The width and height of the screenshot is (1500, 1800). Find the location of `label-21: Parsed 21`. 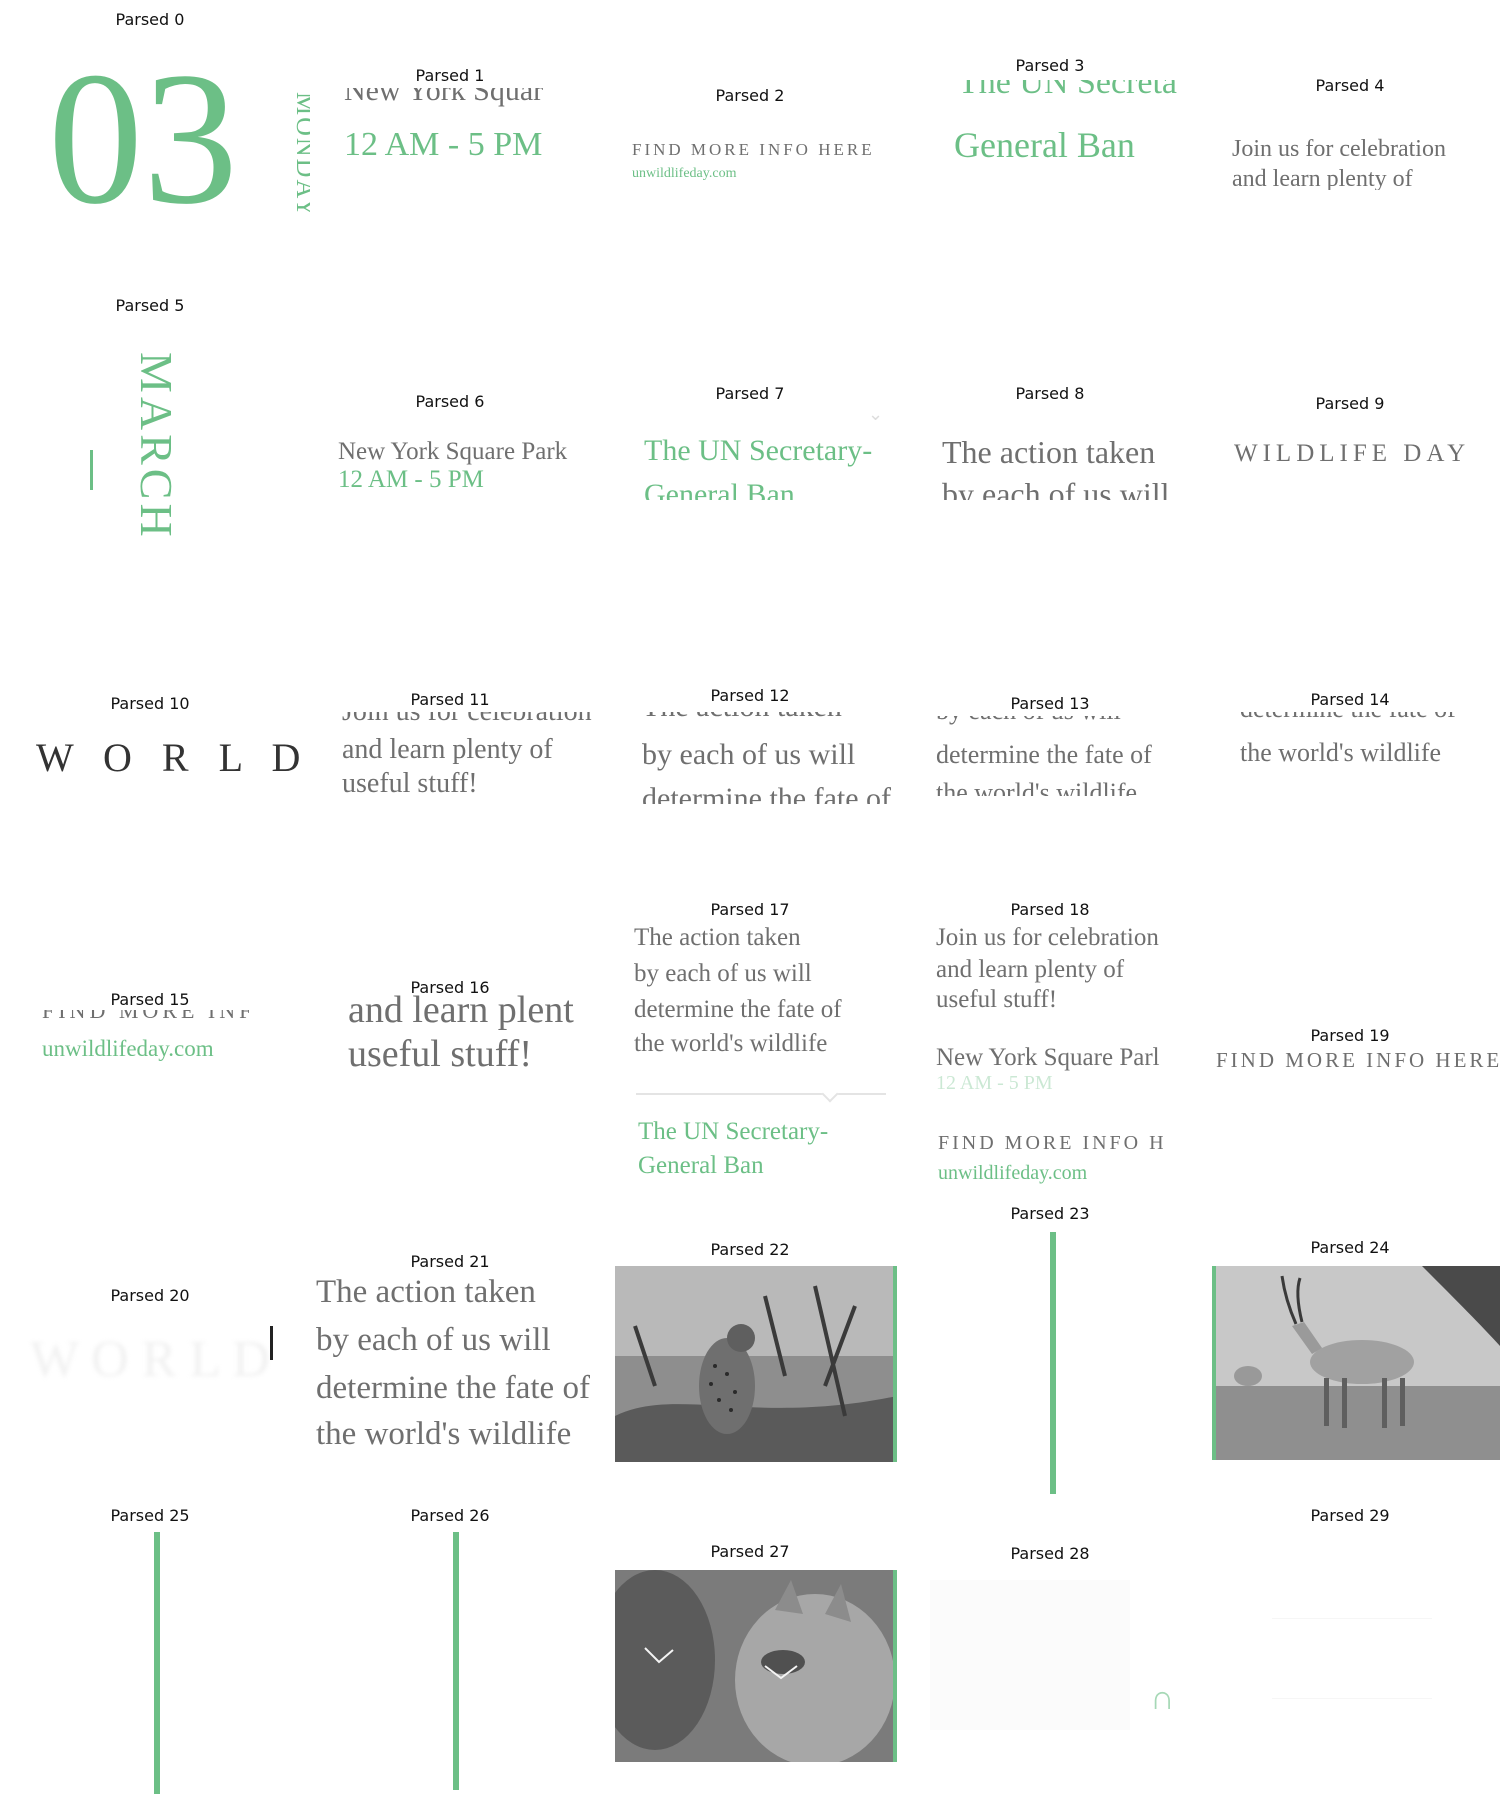

label-21: Parsed 21 is located at coordinates (450, 1261).